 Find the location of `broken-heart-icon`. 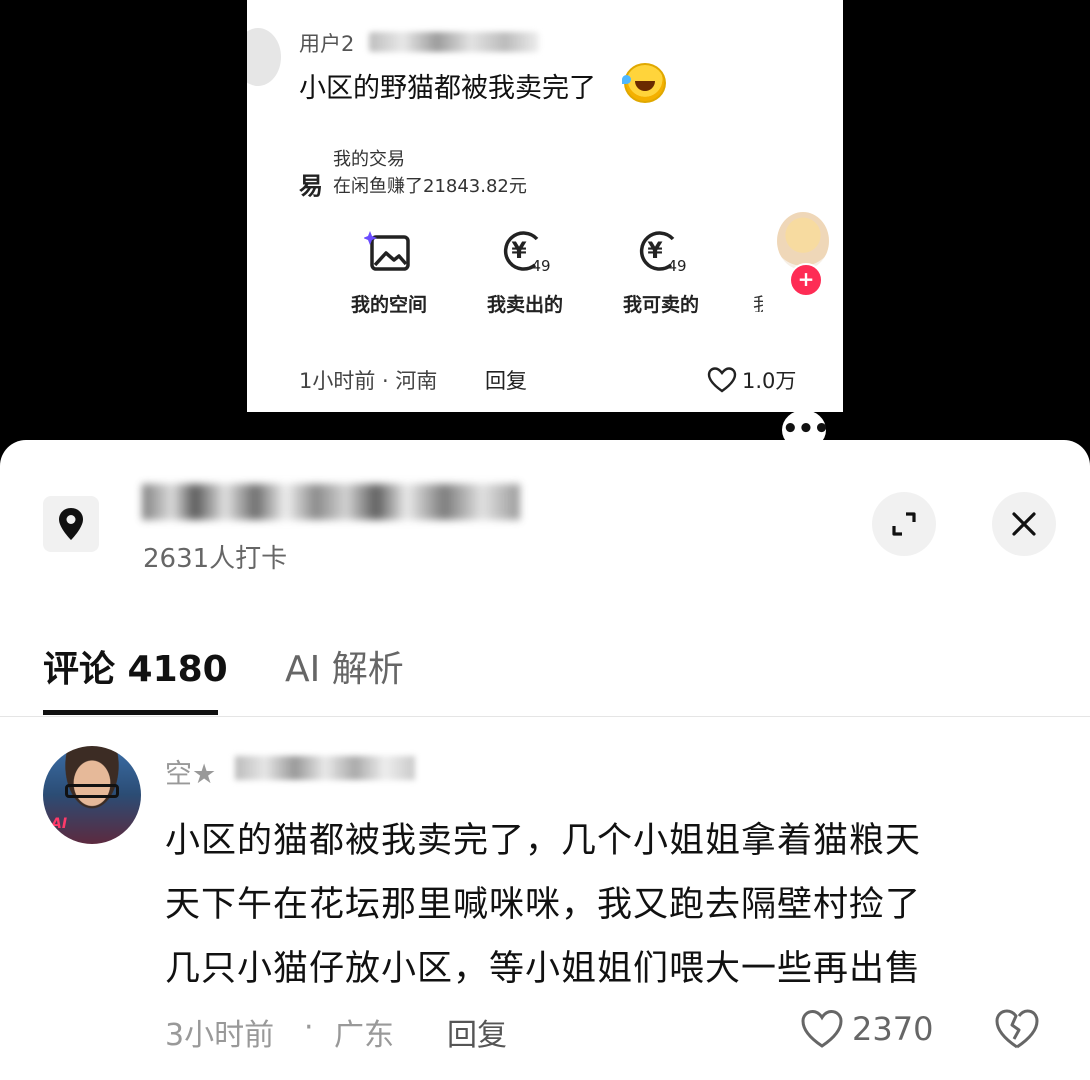

broken-heart-icon is located at coordinates (1017, 1029).